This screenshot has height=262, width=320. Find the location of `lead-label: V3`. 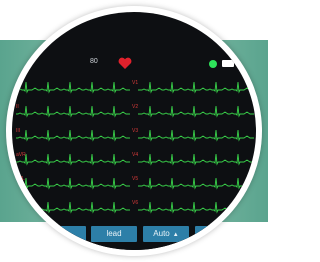

lead-label: V3 is located at coordinates (135, 131).